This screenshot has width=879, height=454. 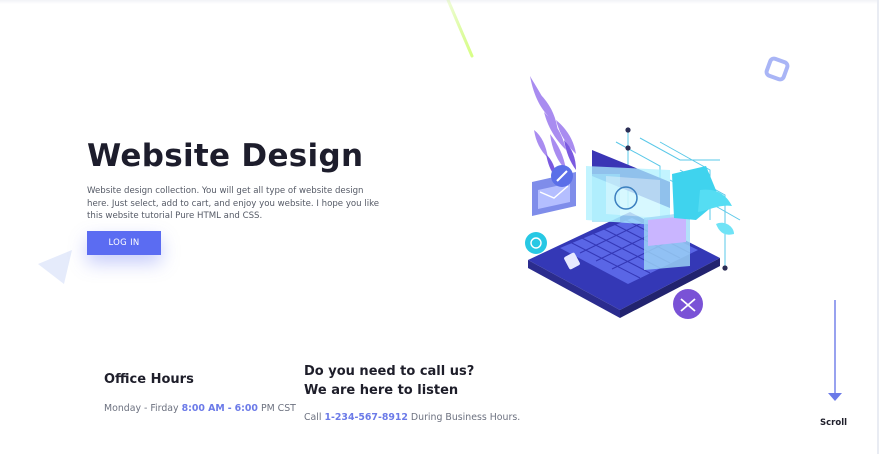 I want to click on phone-number: 1-234-567-8912, so click(x=366, y=417).